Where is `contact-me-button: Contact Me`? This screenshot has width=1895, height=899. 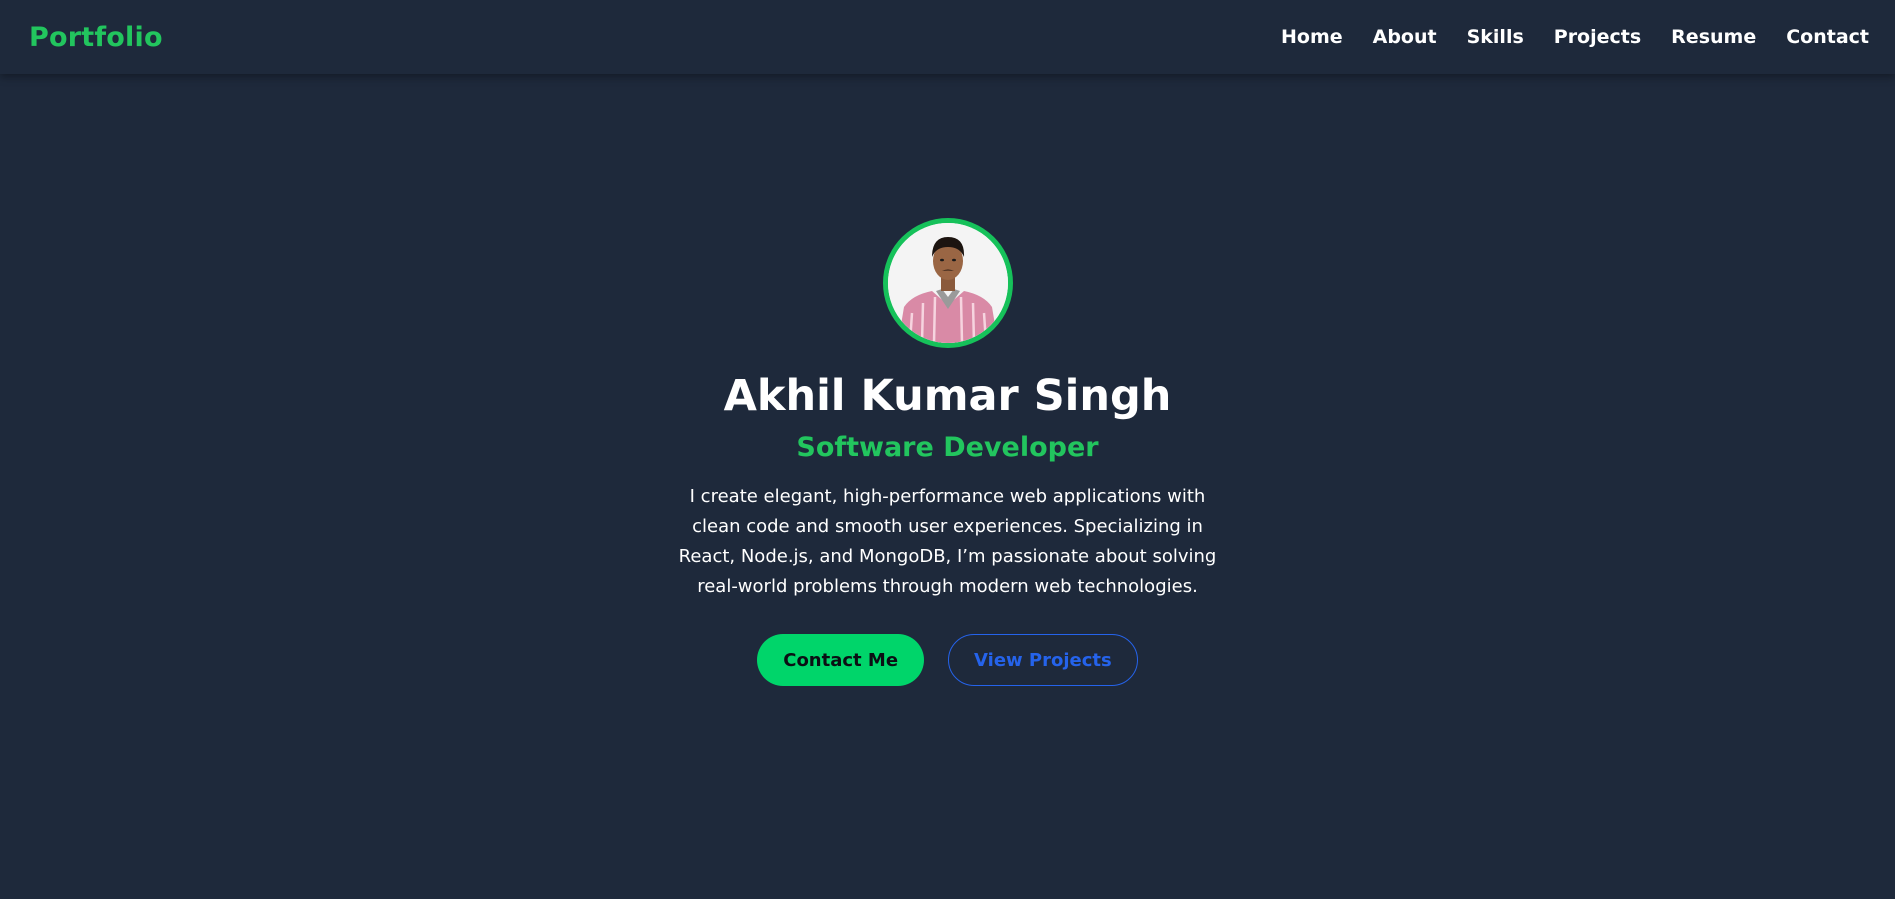
contact-me-button: Contact Me is located at coordinates (841, 660).